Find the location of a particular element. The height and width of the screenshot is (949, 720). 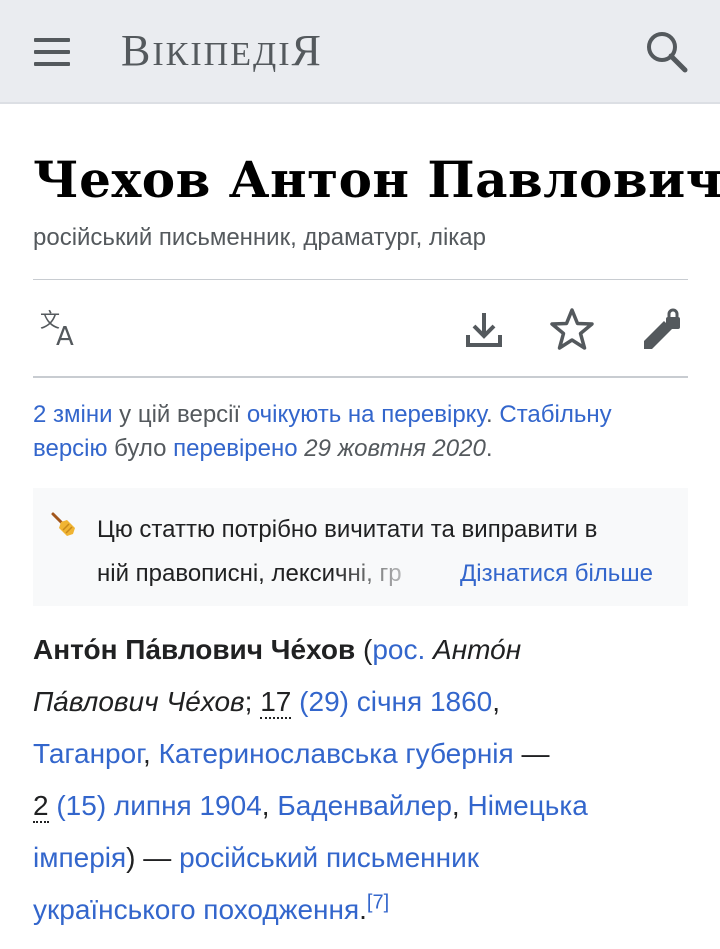

logo-end: я is located at coordinates (307, 50).